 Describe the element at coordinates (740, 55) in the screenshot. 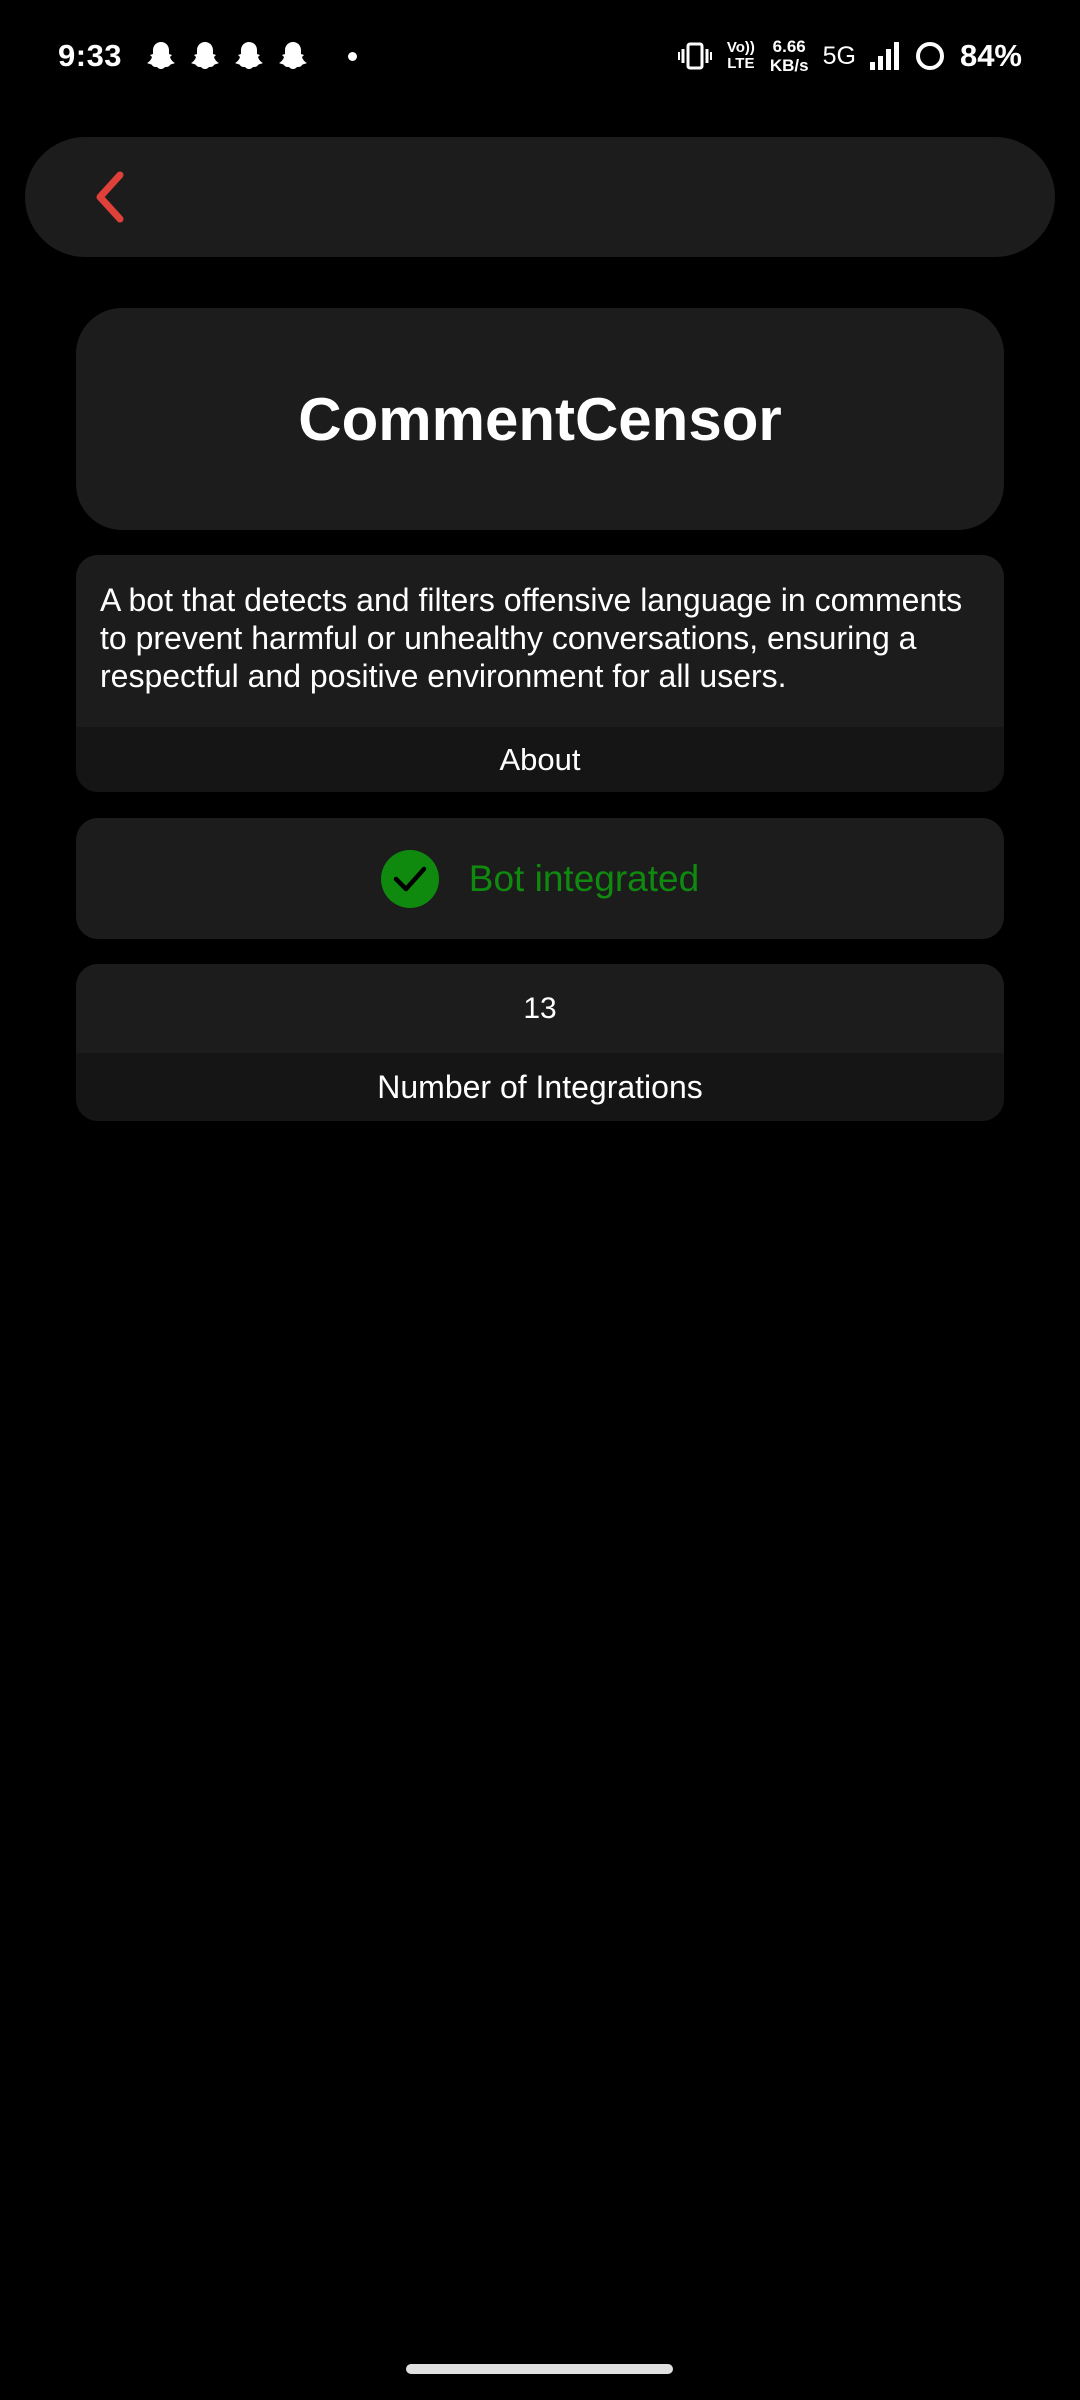

I see `volte-indicator: Vo)) LTE` at that location.